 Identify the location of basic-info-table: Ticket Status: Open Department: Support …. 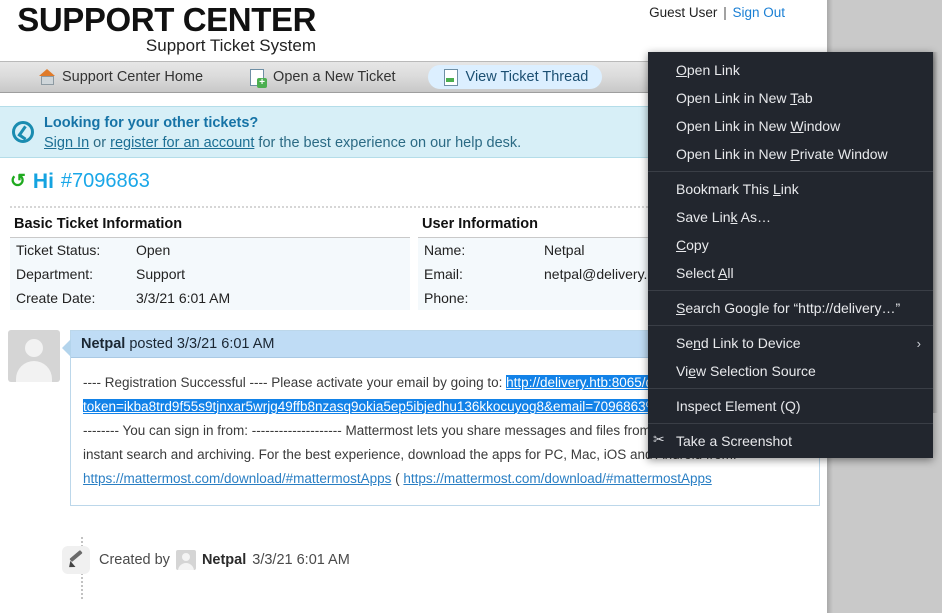
(210, 274).